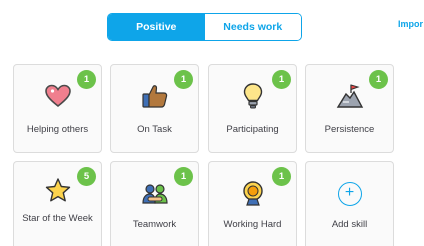  Describe the element at coordinates (252, 129) in the screenshot. I see `skill-label: Participating` at that location.